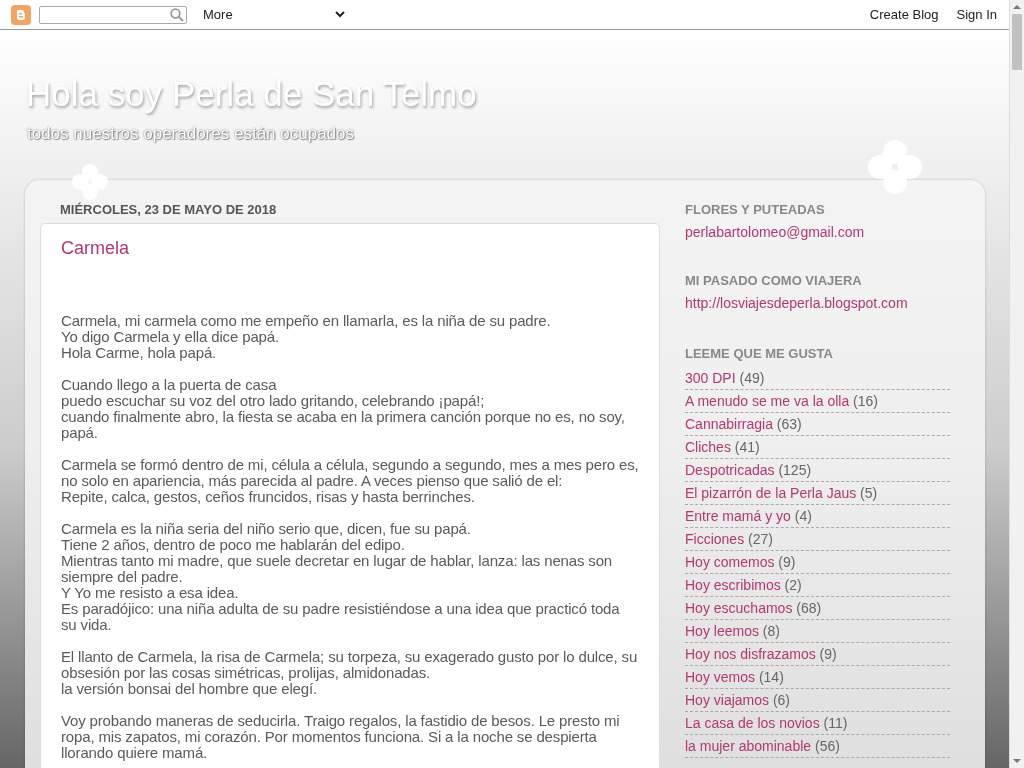 The height and width of the screenshot is (768, 1024). What do you see at coordinates (774, 280) in the screenshot?
I see `widget-title: MI PASADO COMO VIAJERA` at bounding box center [774, 280].